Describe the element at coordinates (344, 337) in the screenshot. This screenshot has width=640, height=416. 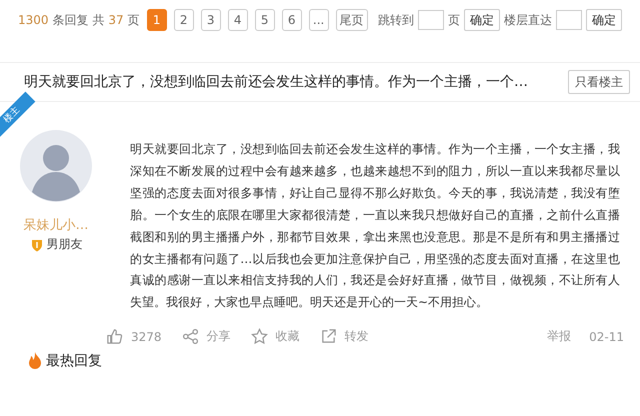
I see `forward-button: 转发` at that location.